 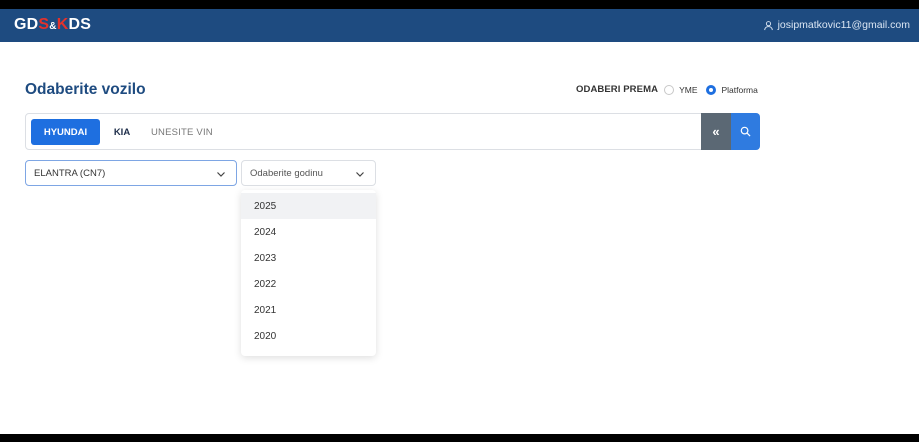 I want to click on brand-logo: GDS&KDS, so click(x=52, y=25).